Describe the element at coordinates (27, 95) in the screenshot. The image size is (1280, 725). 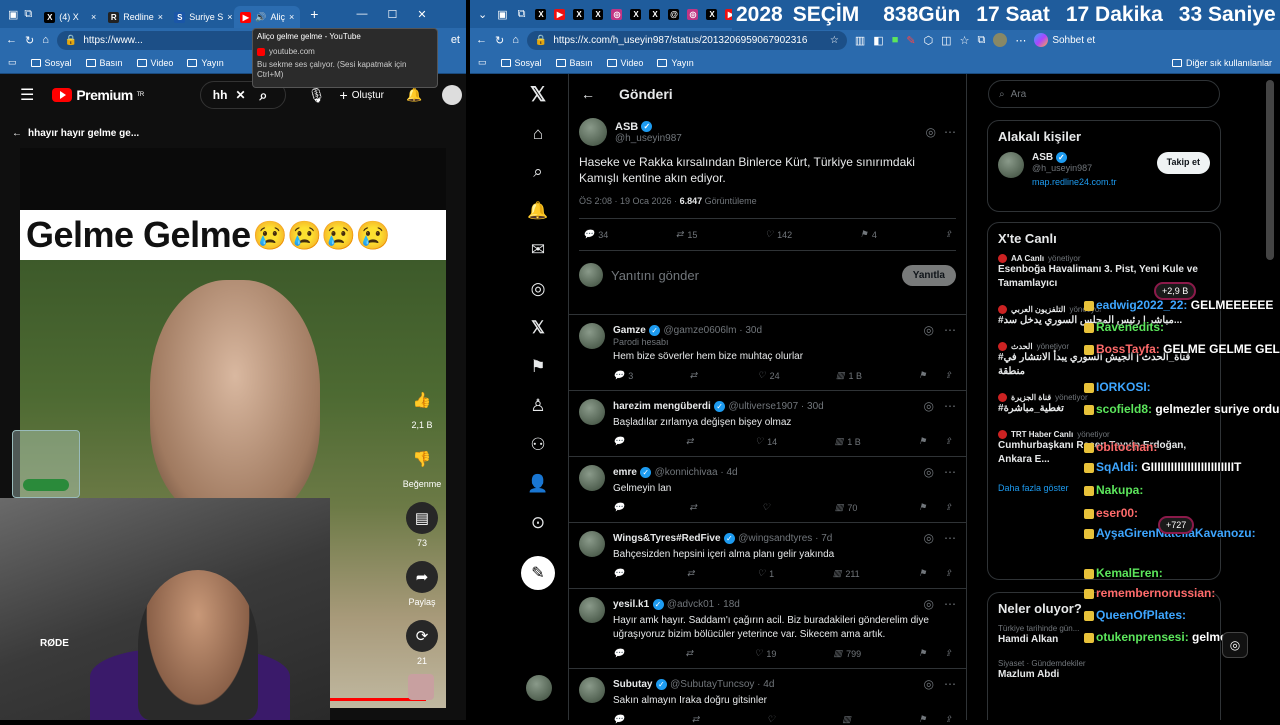
I see `menu-icon: ☰` at that location.